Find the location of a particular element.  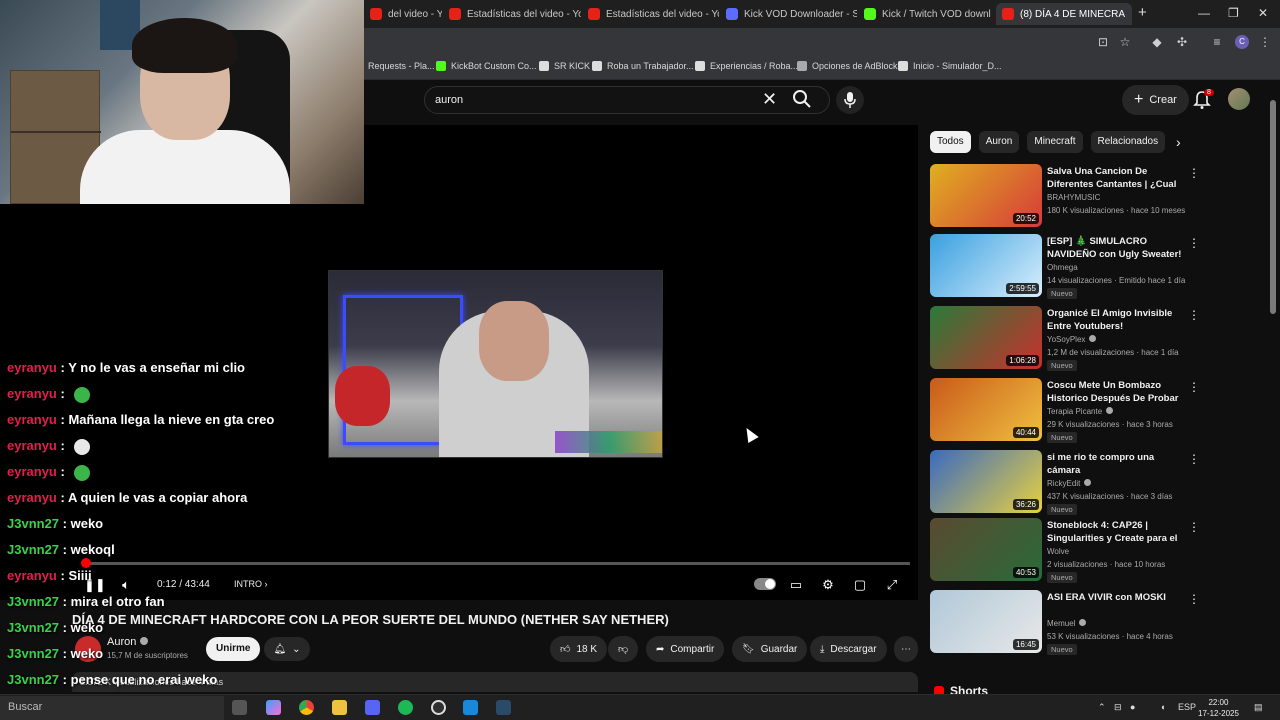

filter-chip: Relacionados is located at coordinates (1128, 142).